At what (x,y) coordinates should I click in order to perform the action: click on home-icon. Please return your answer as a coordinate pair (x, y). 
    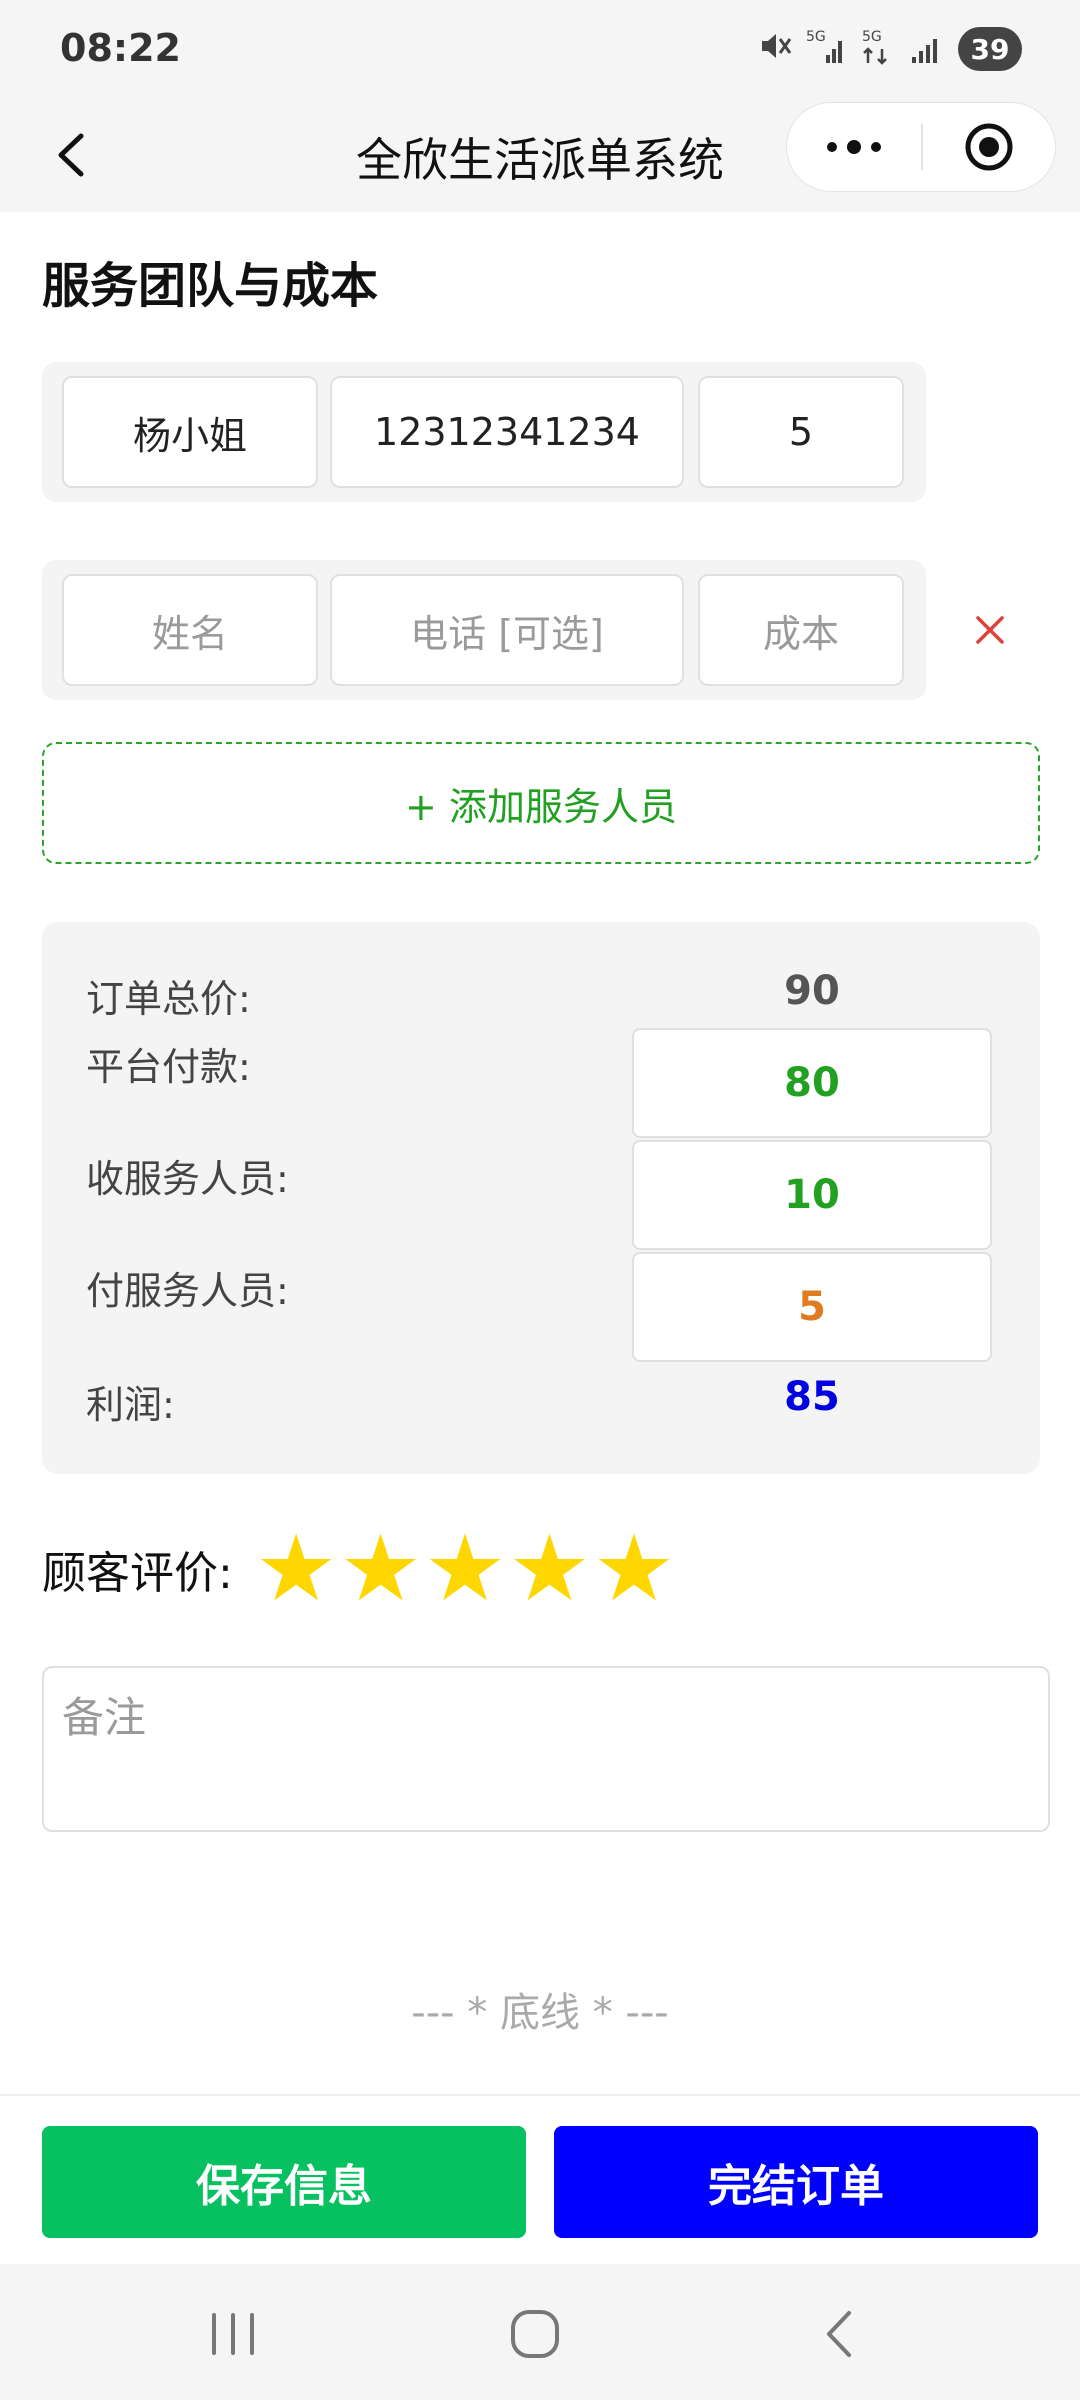
    Looking at the image, I should click on (535, 2334).